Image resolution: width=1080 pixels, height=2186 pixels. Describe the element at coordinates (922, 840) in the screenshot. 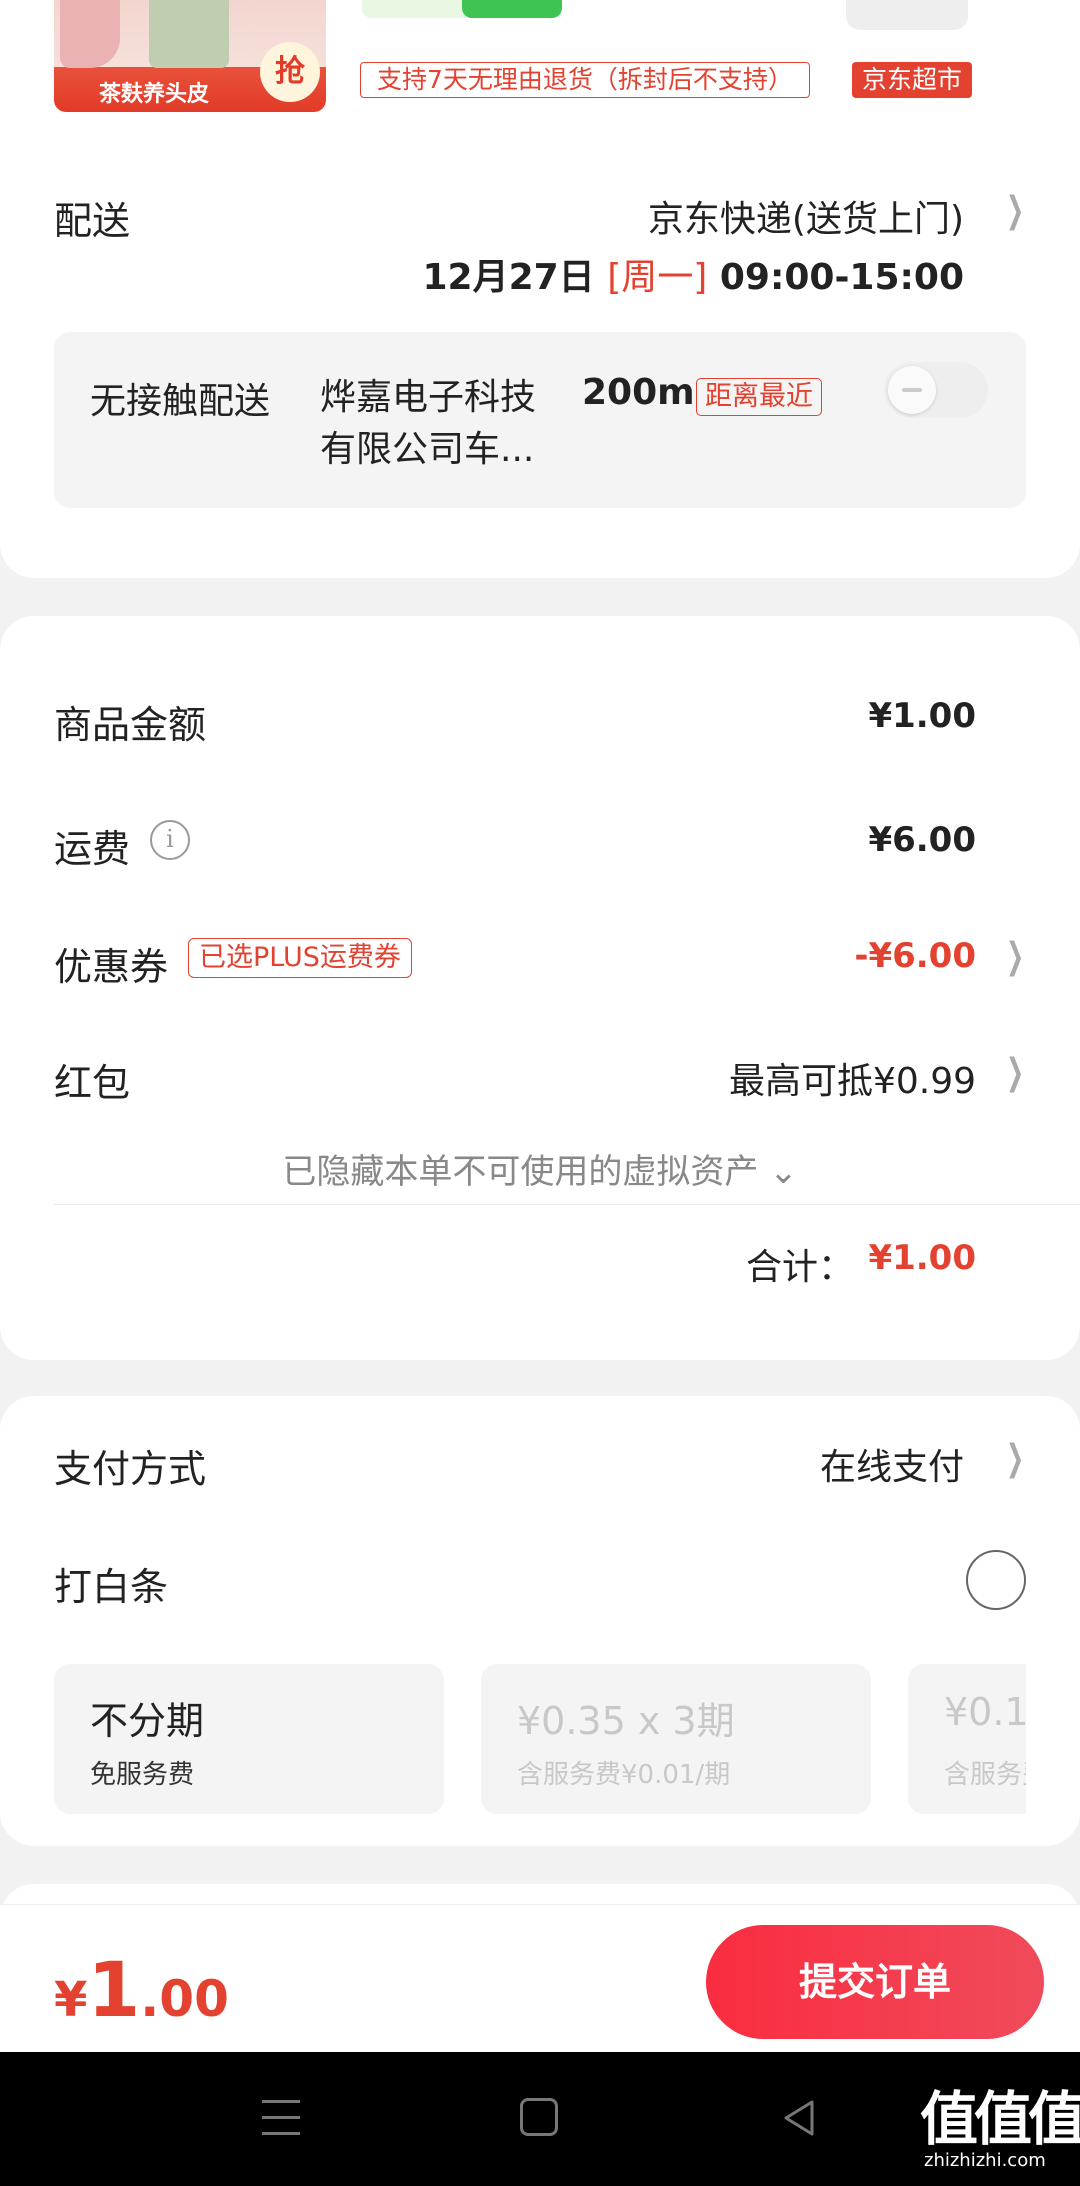

I see `freight-value: ¥6.00` at that location.